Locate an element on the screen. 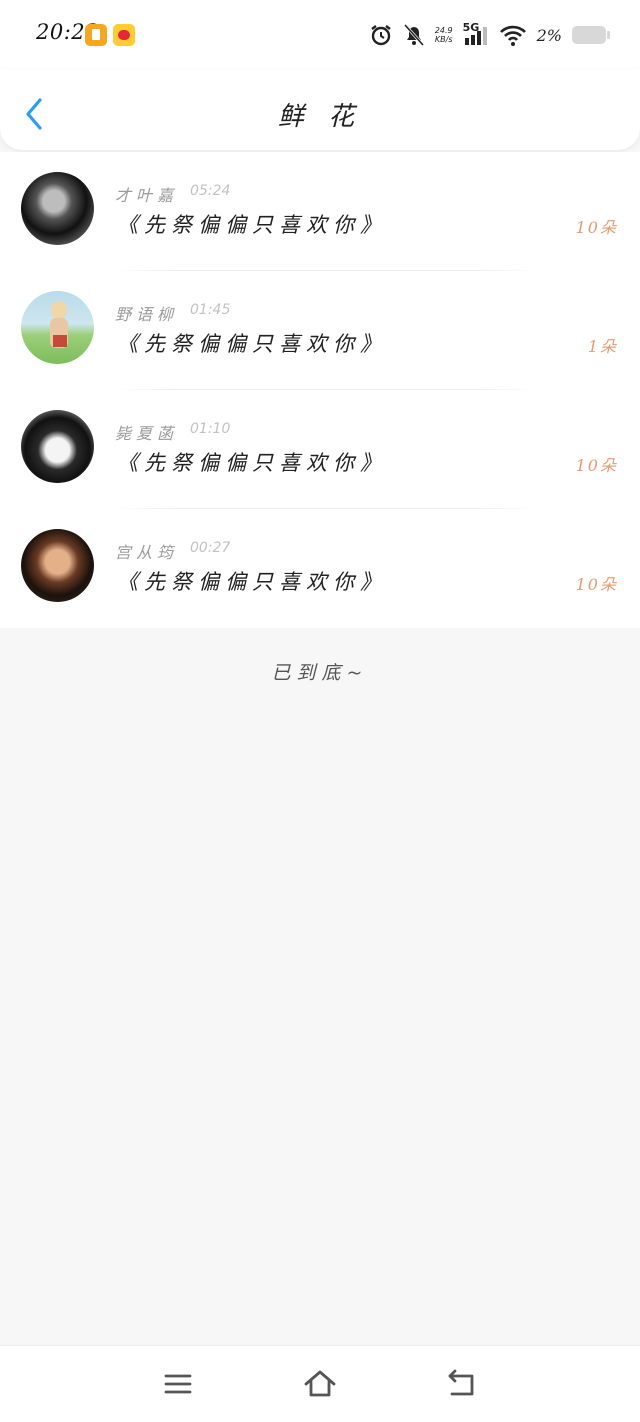  list-item: 宫从筠 00:27 《先祭偏偏只喜欢你》 10朵 is located at coordinates (320, 568).